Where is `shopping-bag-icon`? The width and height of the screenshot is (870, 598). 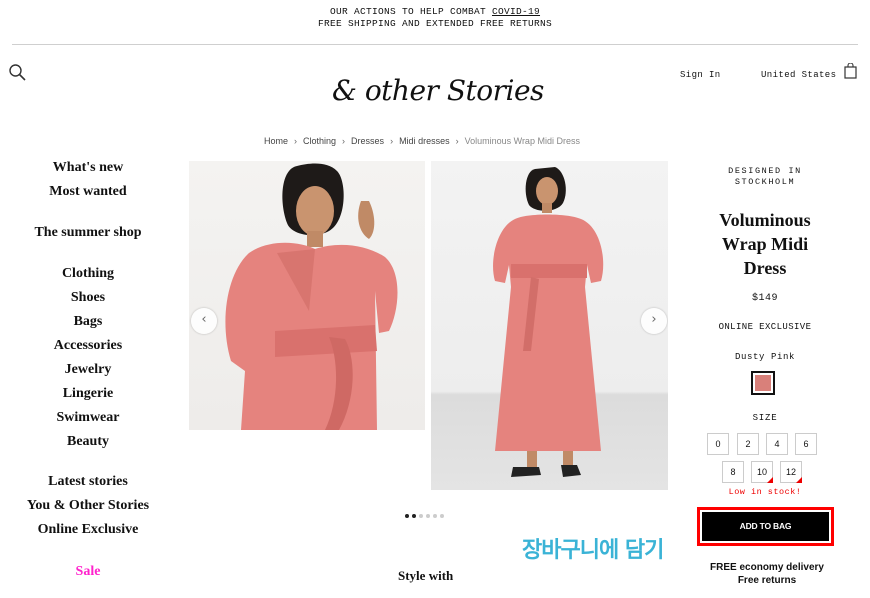 shopping-bag-icon is located at coordinates (850, 71).